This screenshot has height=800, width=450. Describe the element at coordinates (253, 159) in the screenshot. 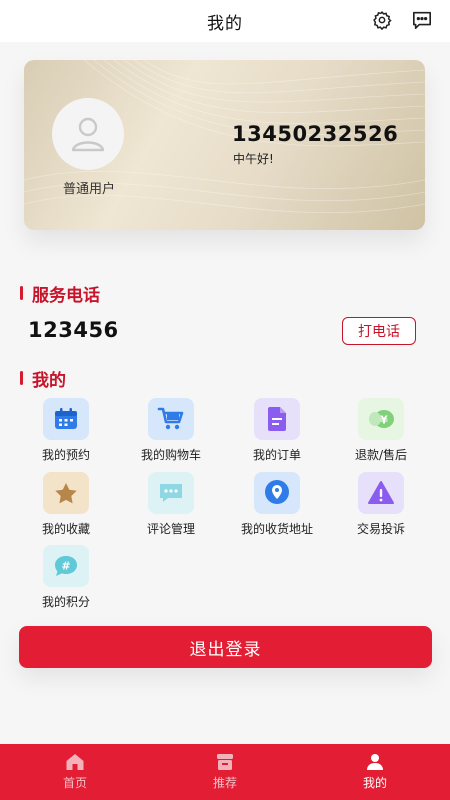

I see `greeting-text: 中午好!` at that location.